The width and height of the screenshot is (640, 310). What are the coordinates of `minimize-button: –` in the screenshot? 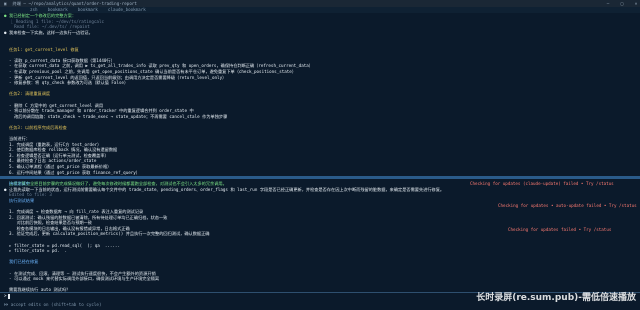 It's located at (608, 4).